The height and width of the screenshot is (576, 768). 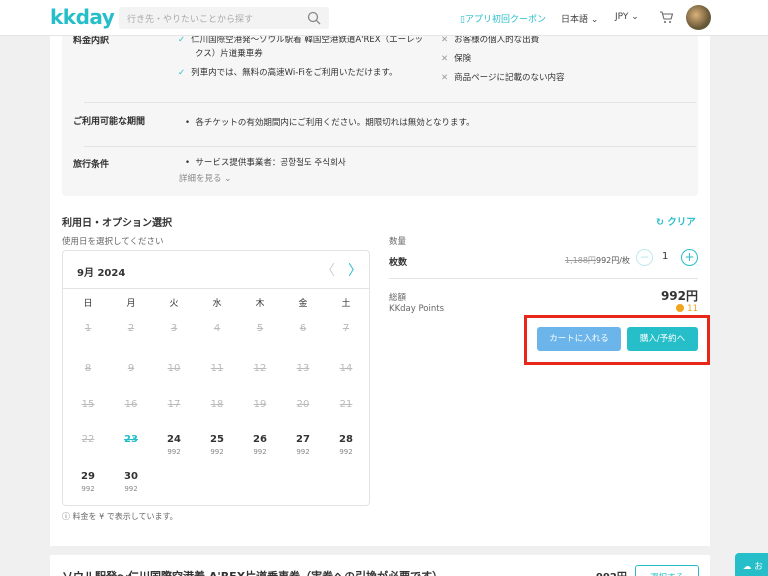 I want to click on weekday-header: 土, so click(x=346, y=304).